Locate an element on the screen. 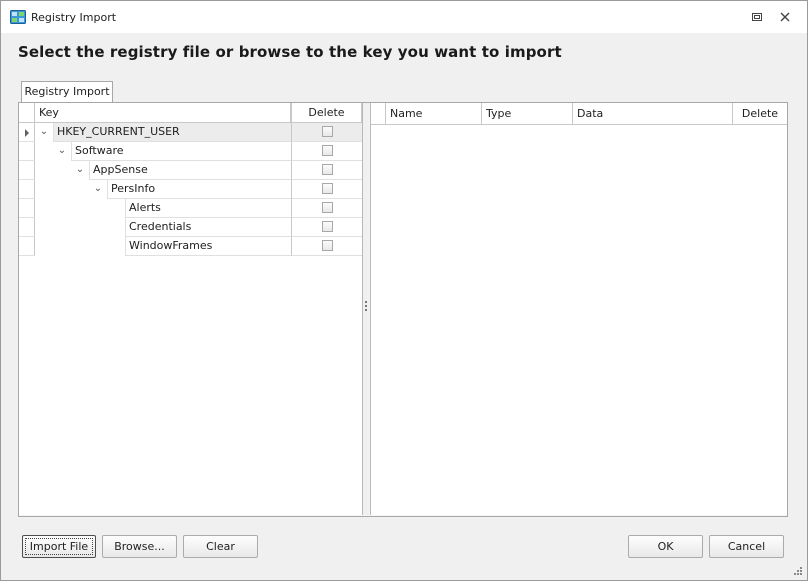 The image size is (808, 581). panel-splitter is located at coordinates (366, 309).